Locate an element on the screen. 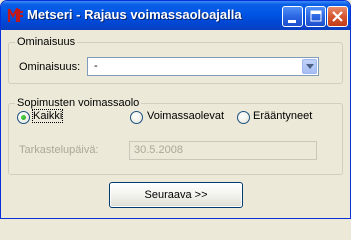 The height and width of the screenshot is (240, 351). contract-group-legend: Sopimusten voimassaolo is located at coordinates (78, 103).